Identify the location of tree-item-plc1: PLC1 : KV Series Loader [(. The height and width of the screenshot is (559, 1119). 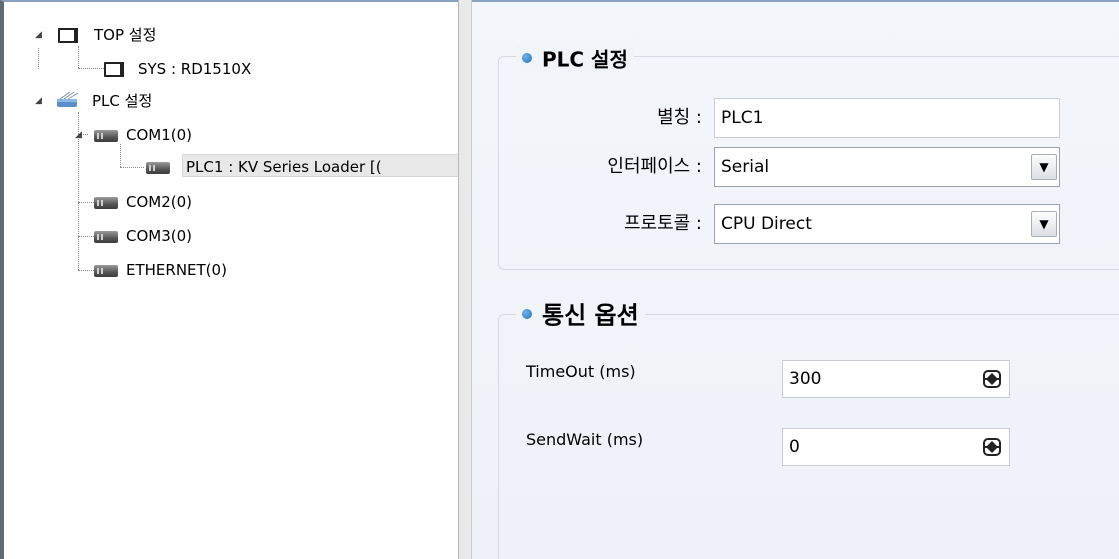
(301, 167).